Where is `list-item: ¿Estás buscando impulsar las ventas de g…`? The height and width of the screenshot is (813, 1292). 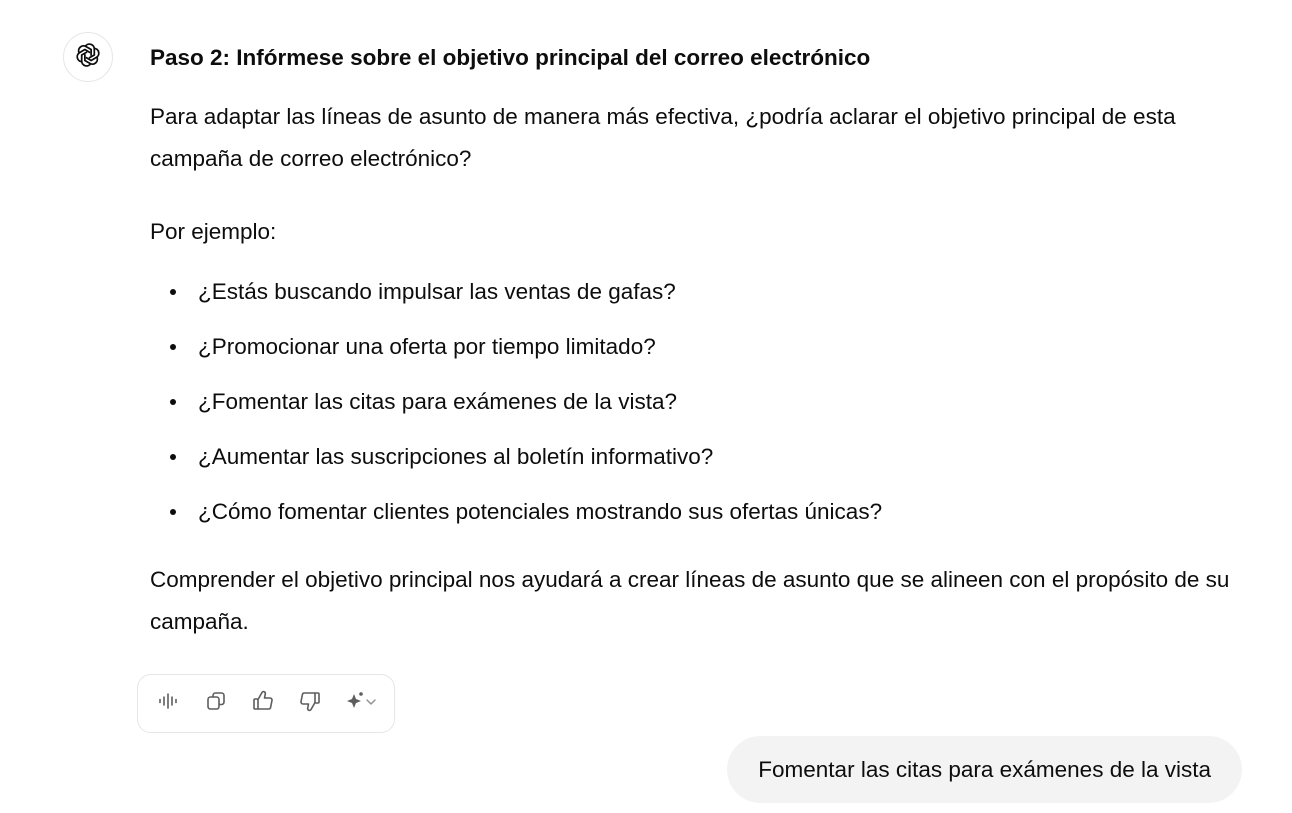 list-item: ¿Estás buscando impulsar las ventas de g… is located at coordinates (695, 291).